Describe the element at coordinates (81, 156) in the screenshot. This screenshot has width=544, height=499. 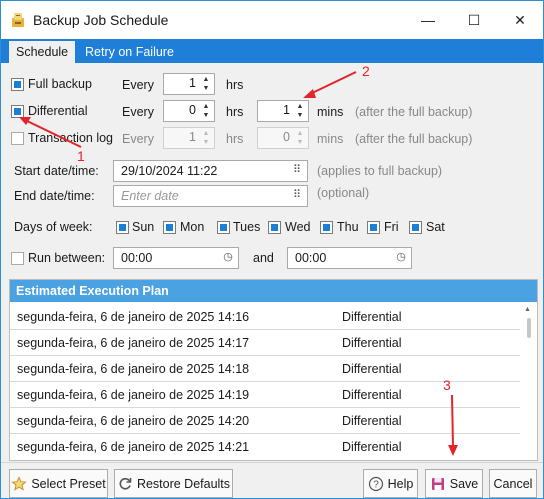
I see `annotation-label-1: 1` at that location.